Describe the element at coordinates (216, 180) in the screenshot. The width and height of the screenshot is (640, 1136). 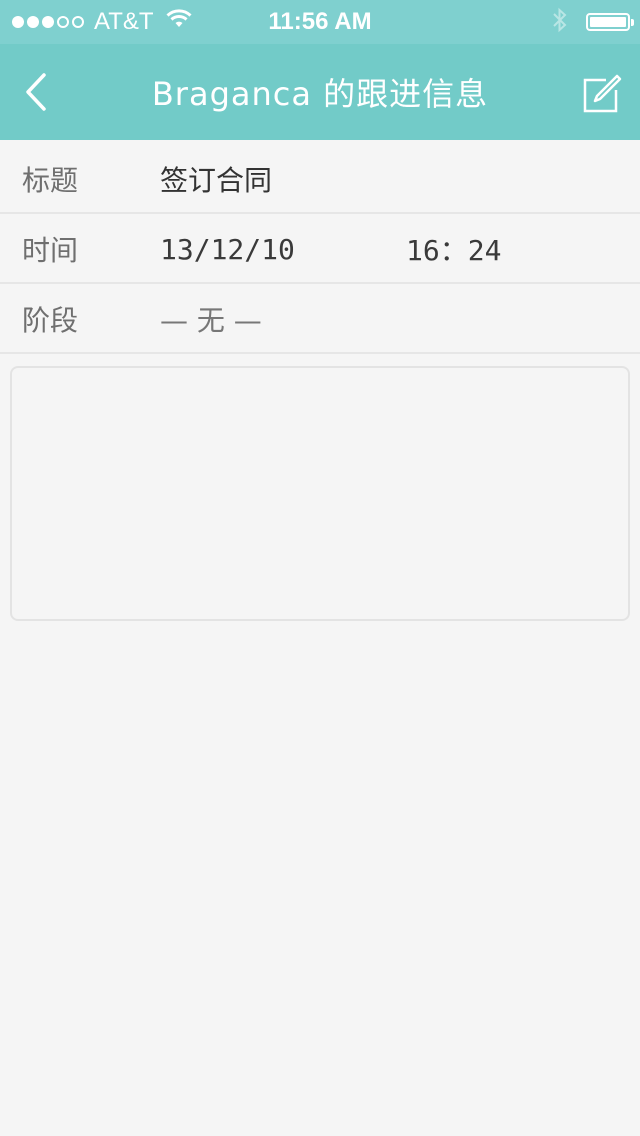
I see `title-value: 签订合同` at that location.